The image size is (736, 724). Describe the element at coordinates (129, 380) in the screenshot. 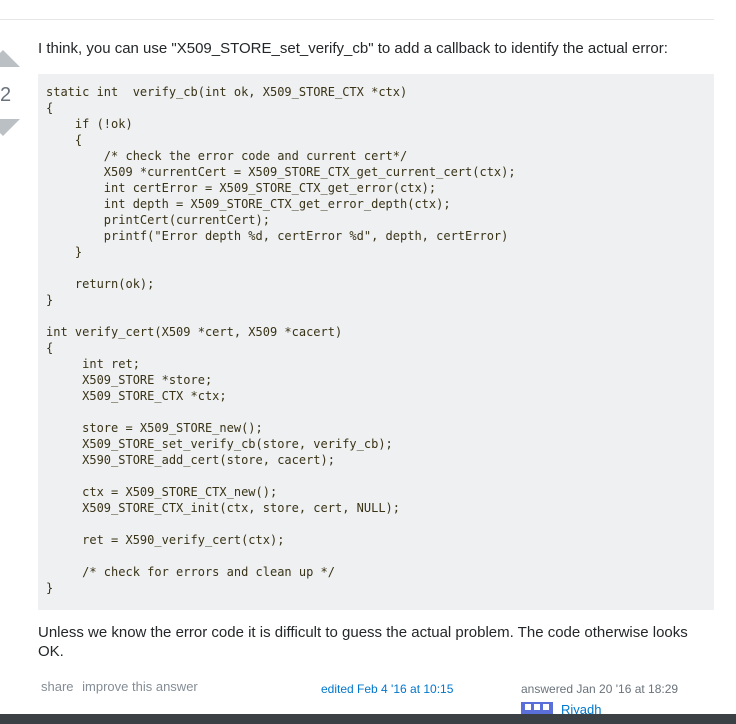

I see `code-line: X509_STORE *store;` at that location.